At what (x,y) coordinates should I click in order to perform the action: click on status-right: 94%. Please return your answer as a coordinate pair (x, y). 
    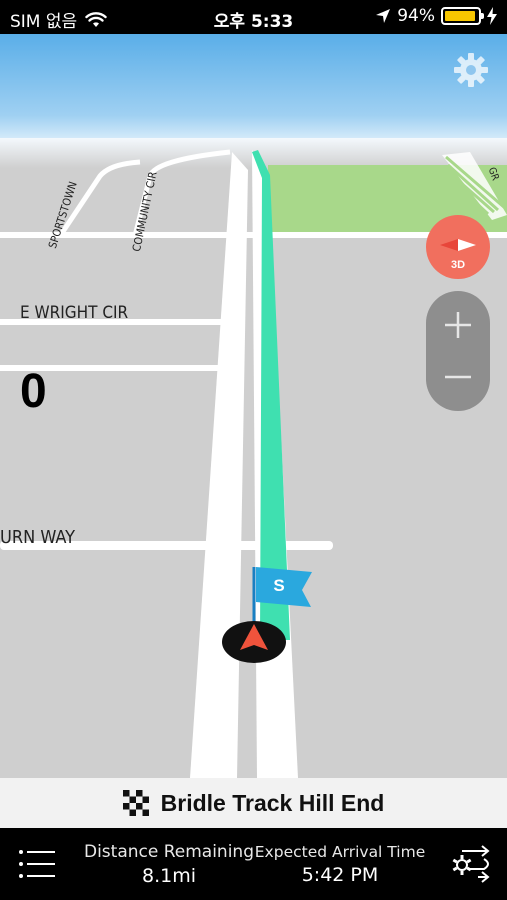
    Looking at the image, I should click on (436, 16).